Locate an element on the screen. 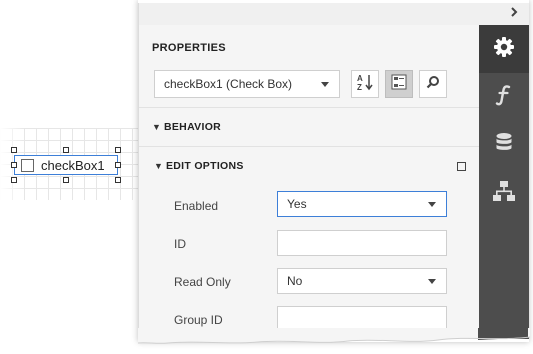  database-icon is located at coordinates (504, 145).